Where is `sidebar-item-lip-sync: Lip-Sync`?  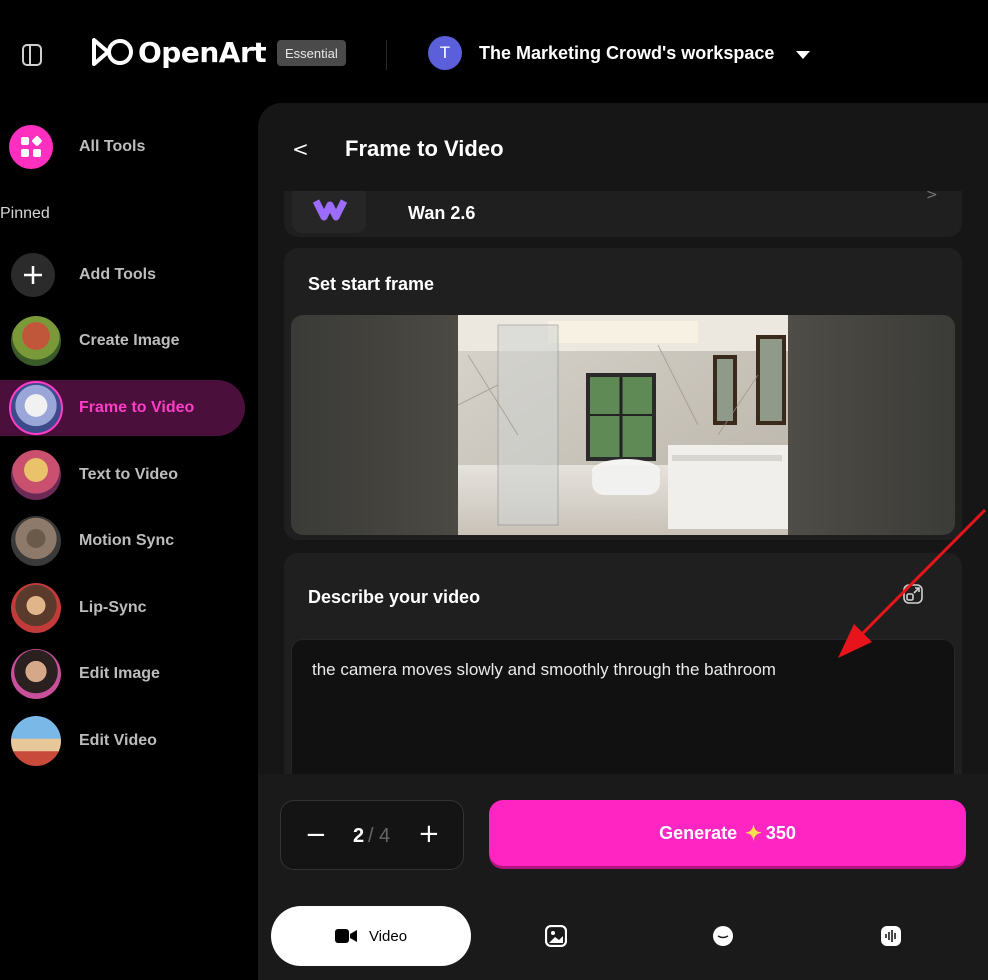
sidebar-item-lip-sync: Lip-Sync is located at coordinates (122, 608).